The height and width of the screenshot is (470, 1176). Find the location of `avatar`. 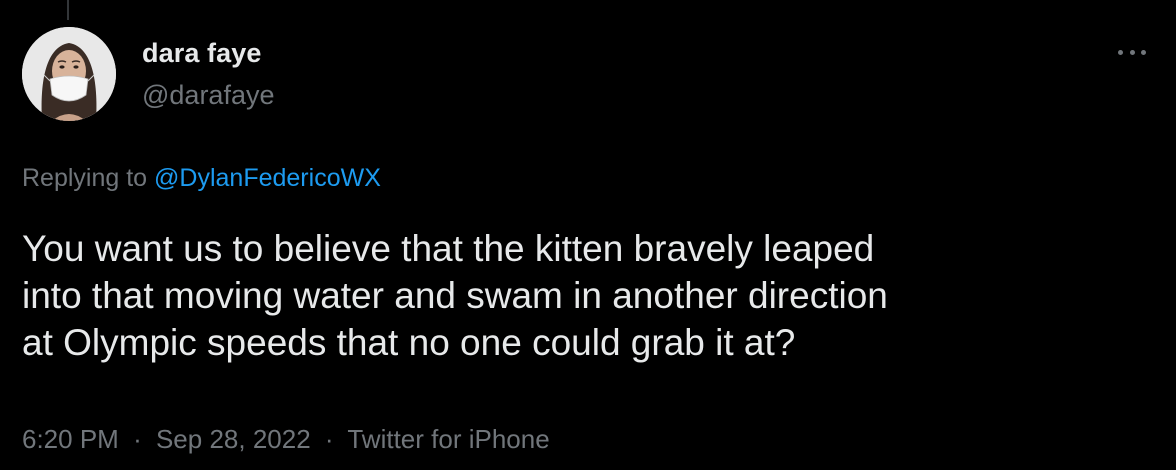

avatar is located at coordinates (69, 74).